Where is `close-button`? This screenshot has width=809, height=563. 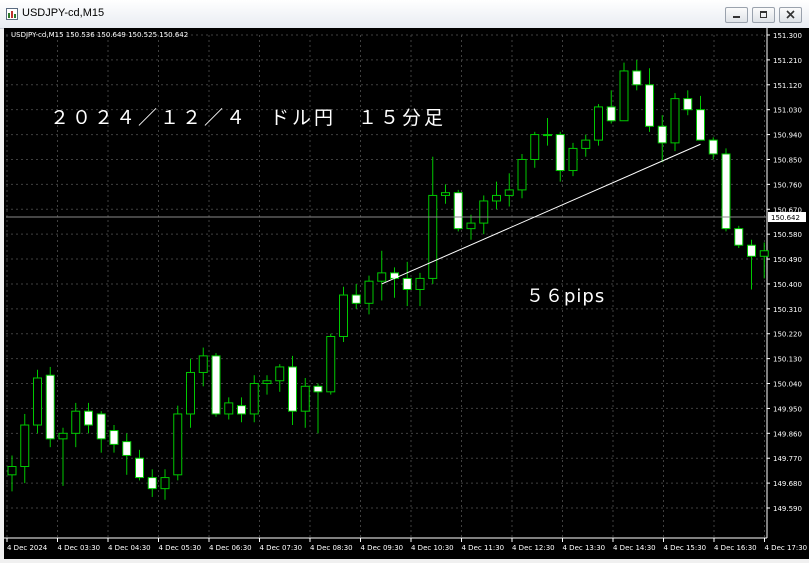 close-button is located at coordinates (790, 15).